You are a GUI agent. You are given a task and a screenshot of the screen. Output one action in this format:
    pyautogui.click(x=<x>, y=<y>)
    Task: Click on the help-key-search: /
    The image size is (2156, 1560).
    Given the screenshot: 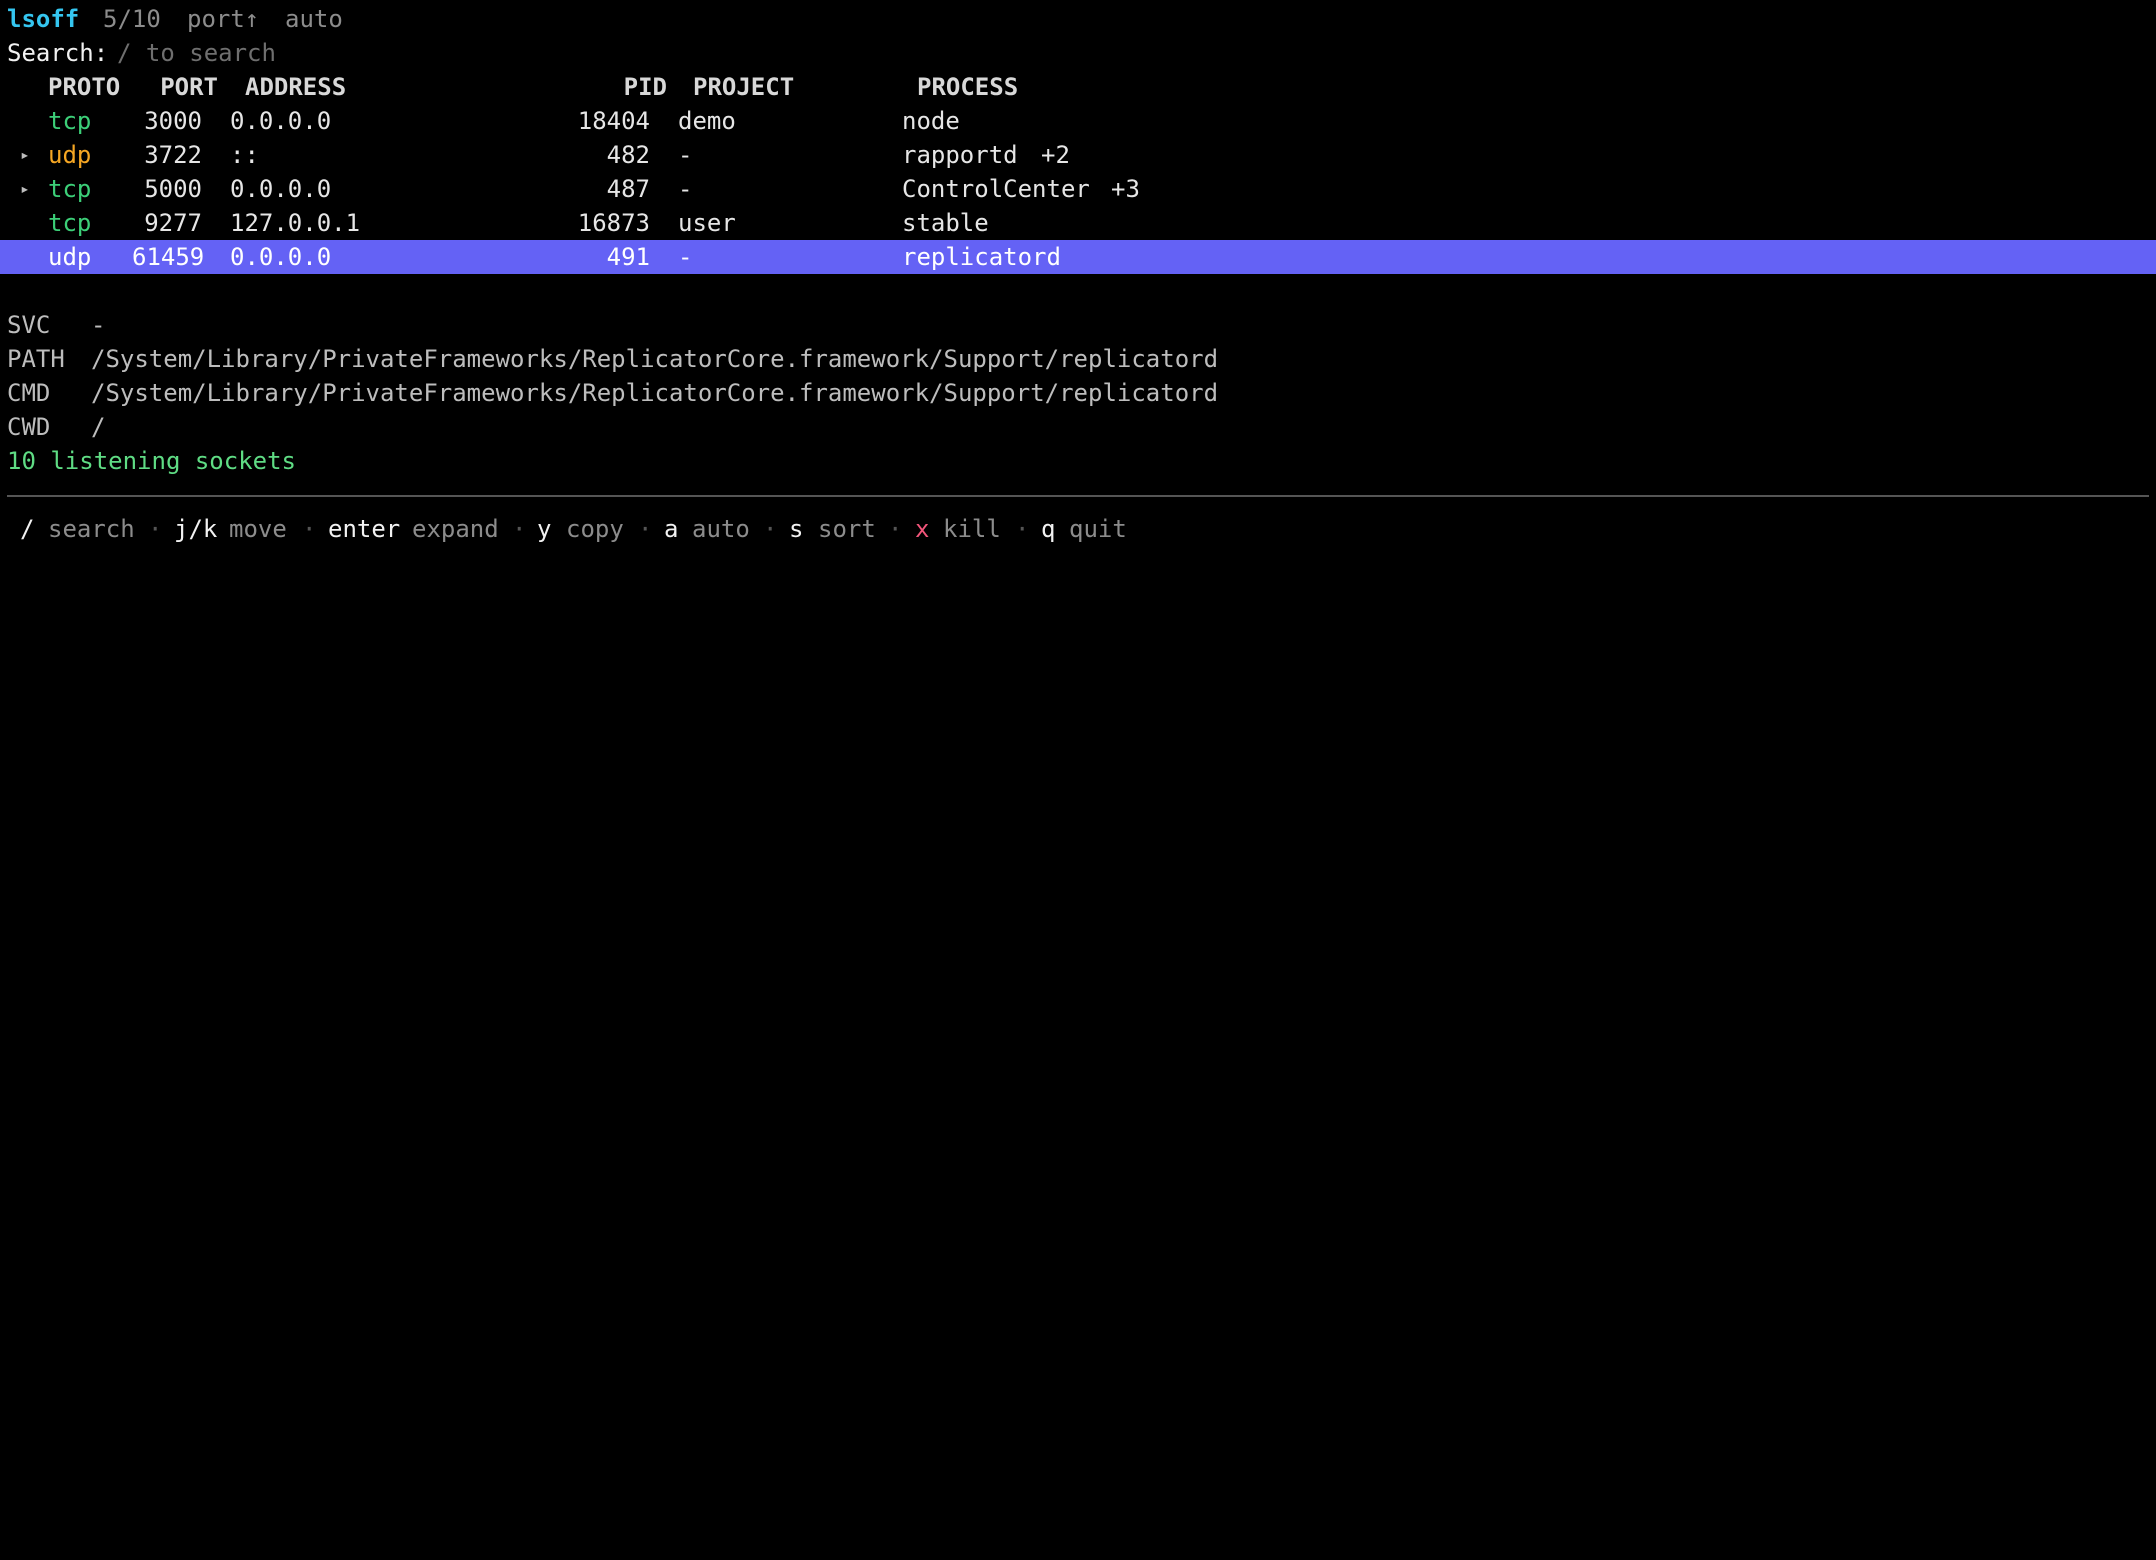 What is the action you would take?
    pyautogui.click(x=27, y=529)
    